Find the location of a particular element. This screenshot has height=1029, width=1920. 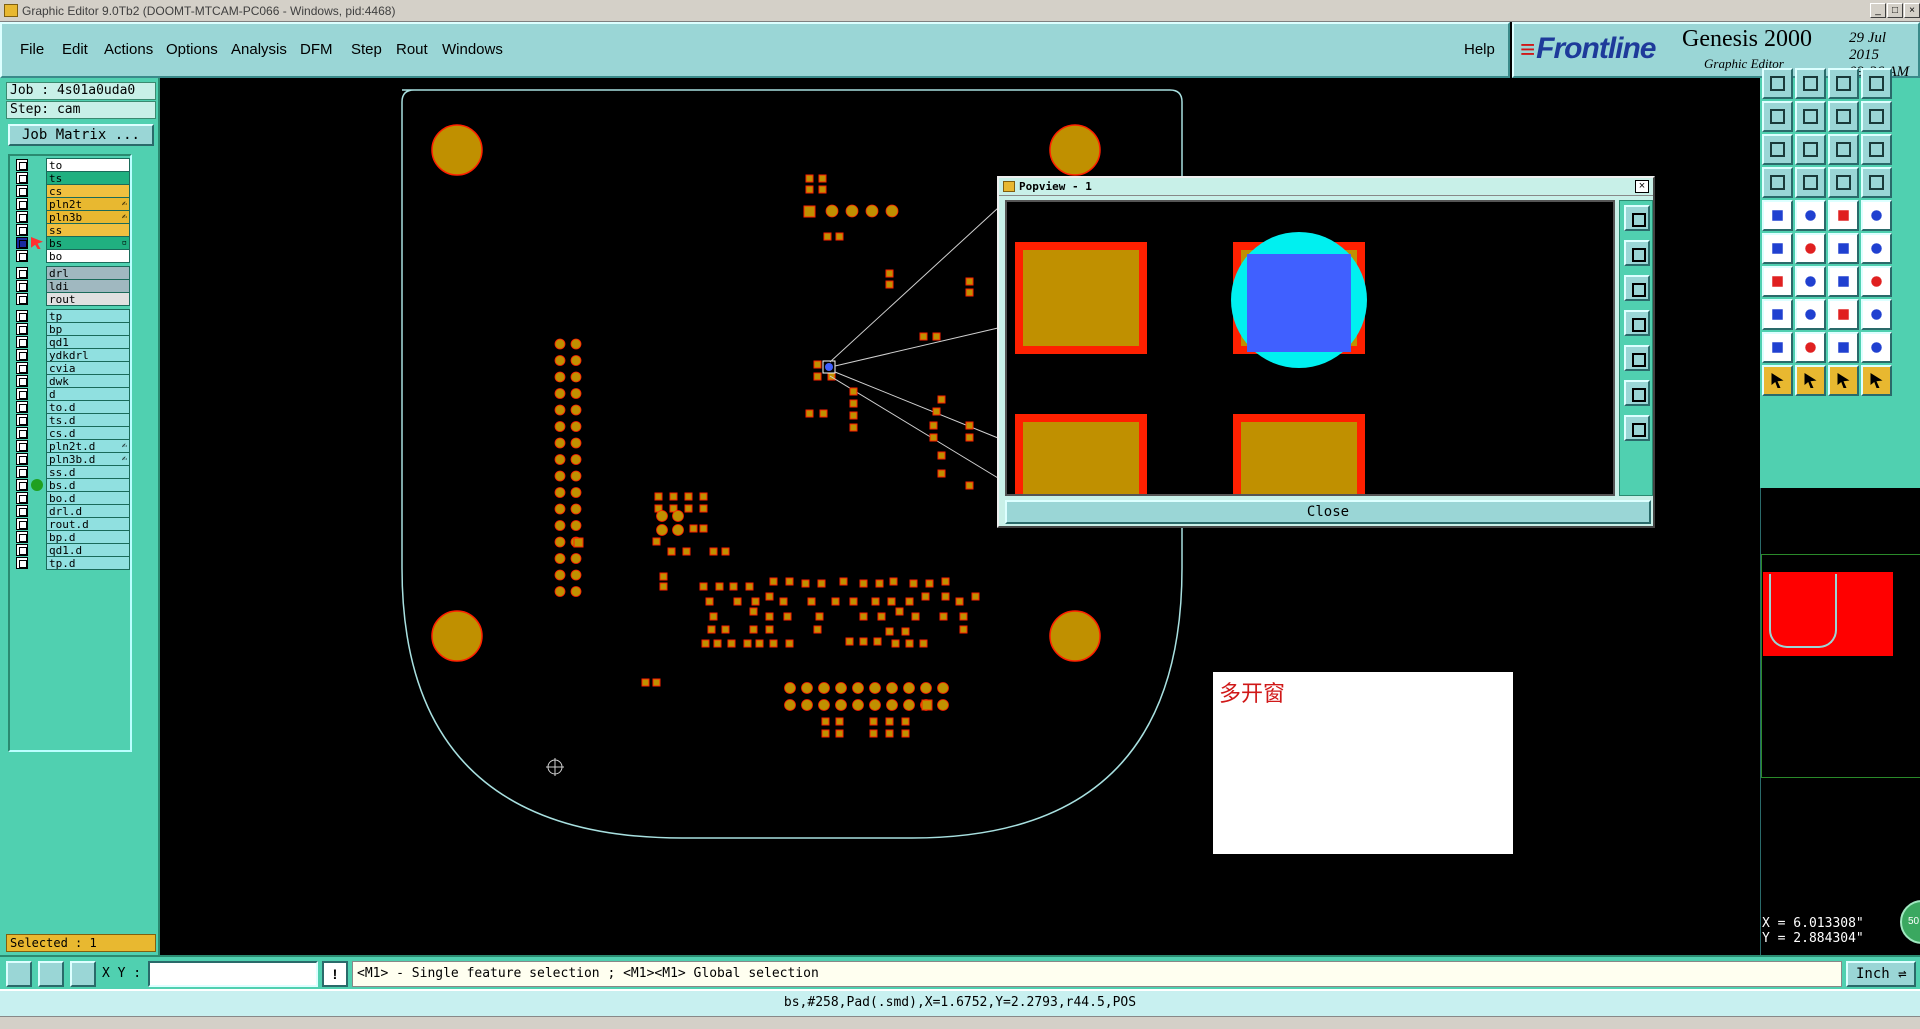

layer-row-d: d is located at coordinates (71, 394).